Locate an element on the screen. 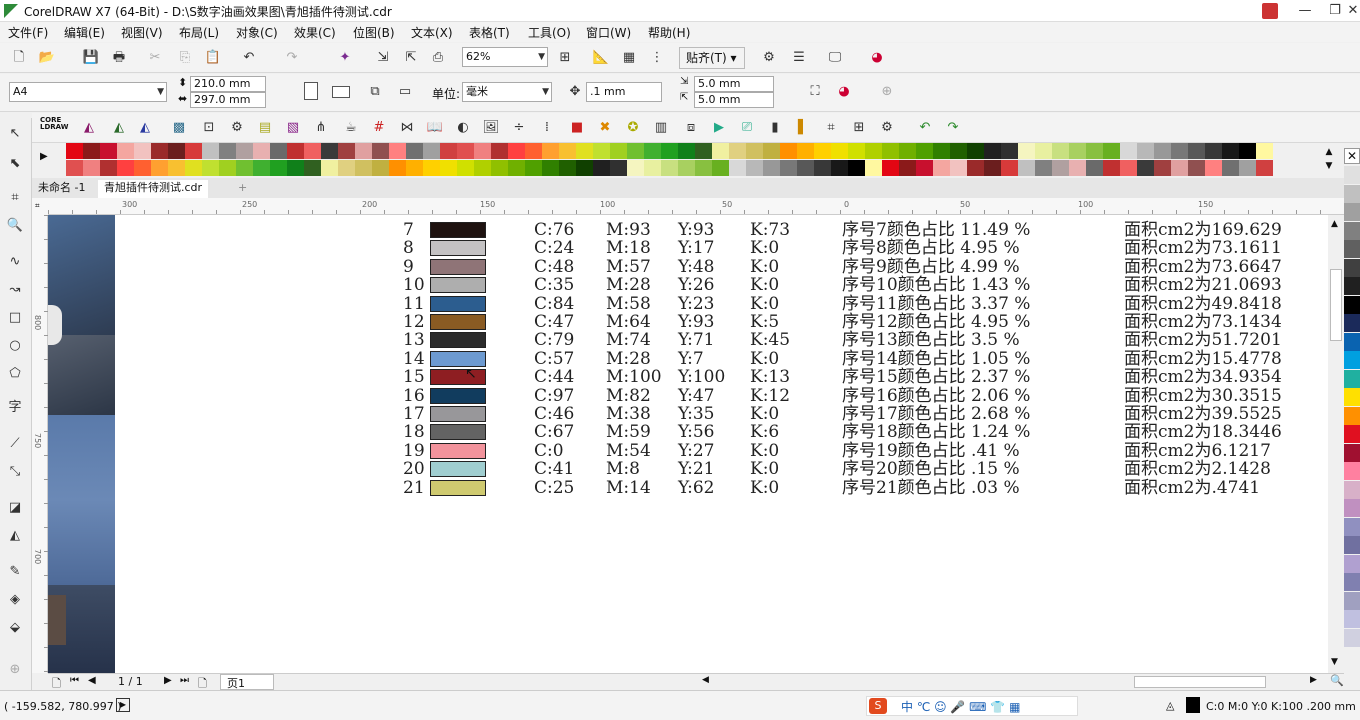 The width and height of the screenshot is (1360, 720). interactive-fill-icon: ◈ is located at coordinates (15, 600).